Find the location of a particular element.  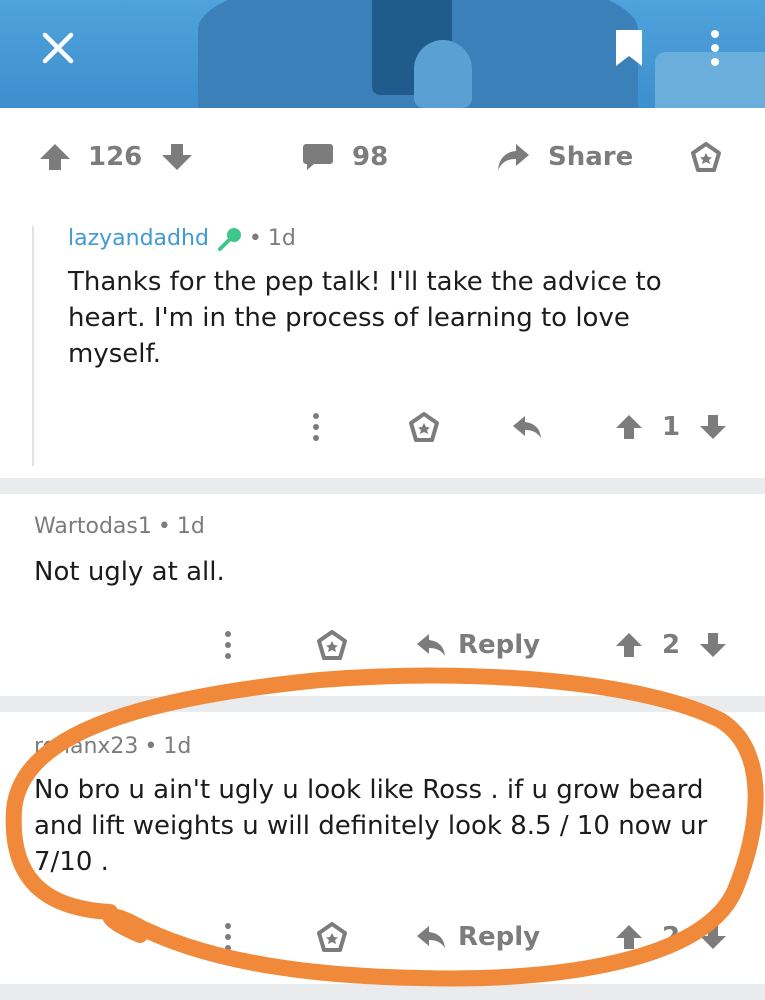

bookmark-button is located at coordinates (629, 48).